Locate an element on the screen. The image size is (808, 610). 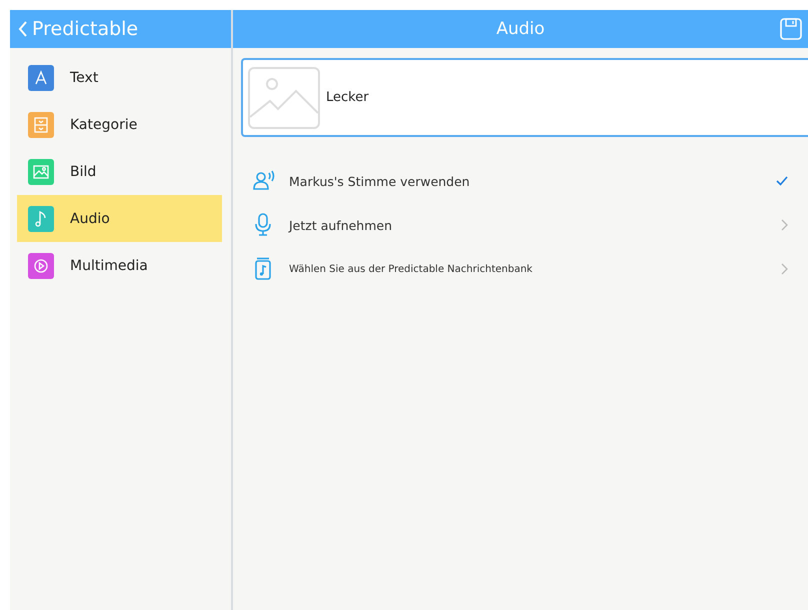
sidebar-item: Audio is located at coordinates (119, 218).